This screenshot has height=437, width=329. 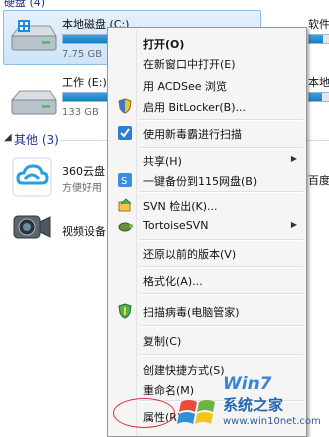 What do you see at coordinates (33, 105) in the screenshot?
I see `drive-e-icon` at bounding box center [33, 105].